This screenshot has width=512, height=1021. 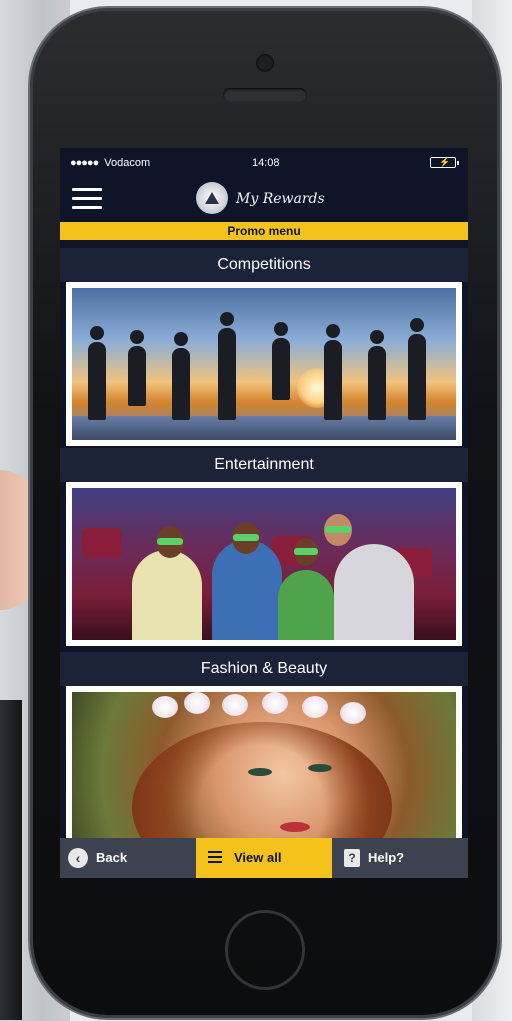 I want to click on back-button: ‹ Back, so click(x=128, y=858).